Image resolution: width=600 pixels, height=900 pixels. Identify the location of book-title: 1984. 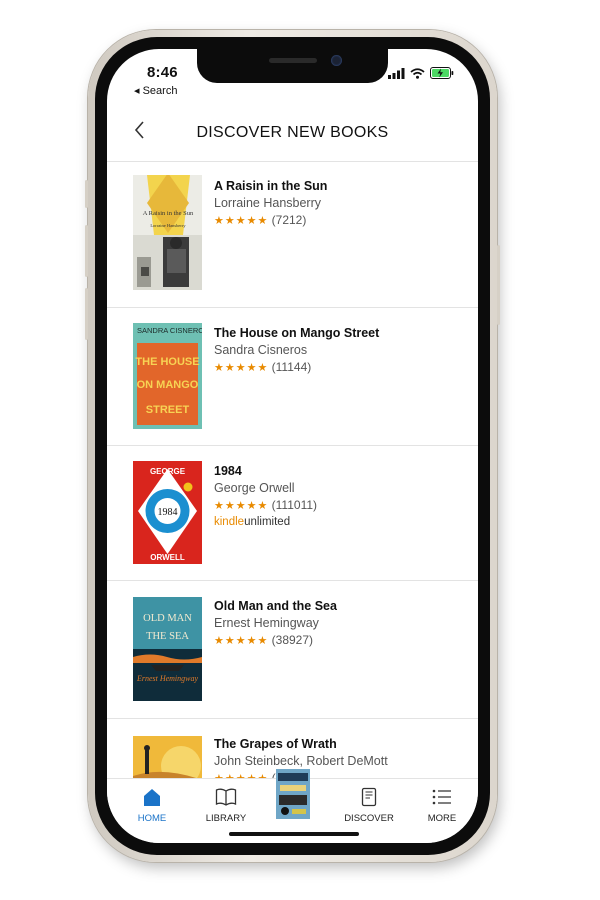
(228, 471).